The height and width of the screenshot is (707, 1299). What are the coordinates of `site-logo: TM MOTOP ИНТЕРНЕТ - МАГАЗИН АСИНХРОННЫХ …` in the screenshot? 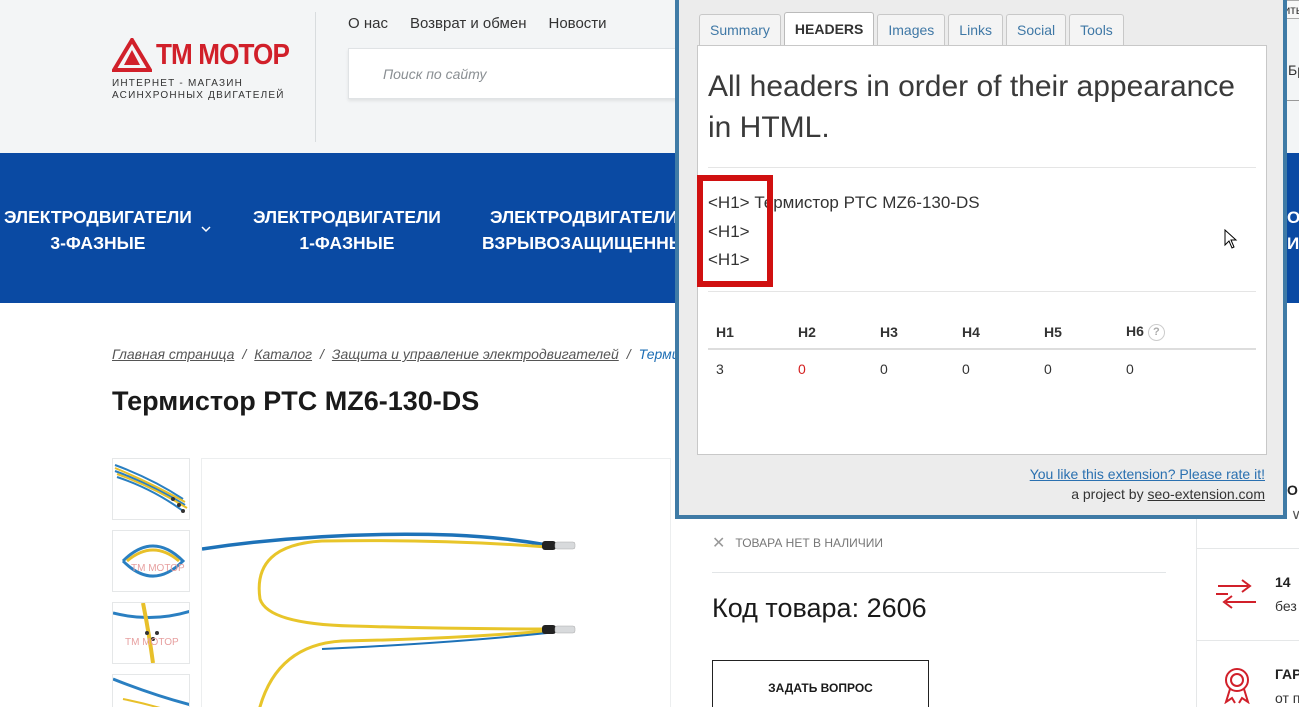 It's located at (208, 70).